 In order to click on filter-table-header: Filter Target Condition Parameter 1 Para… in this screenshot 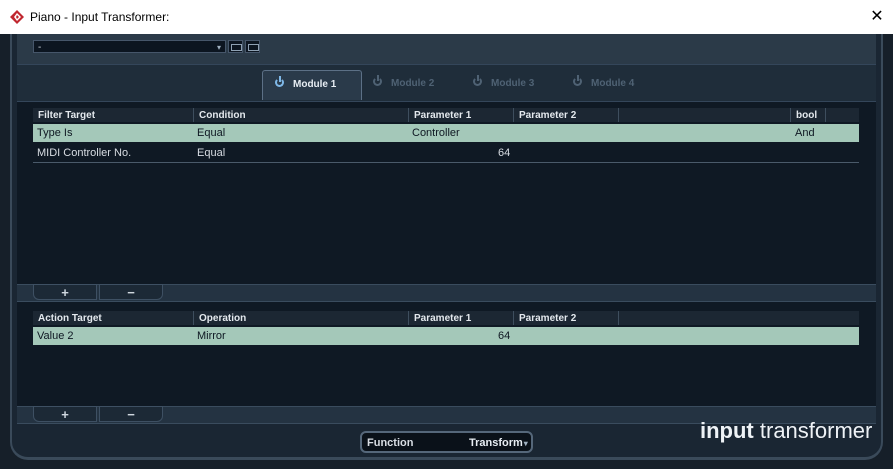, I will do `click(446, 115)`.